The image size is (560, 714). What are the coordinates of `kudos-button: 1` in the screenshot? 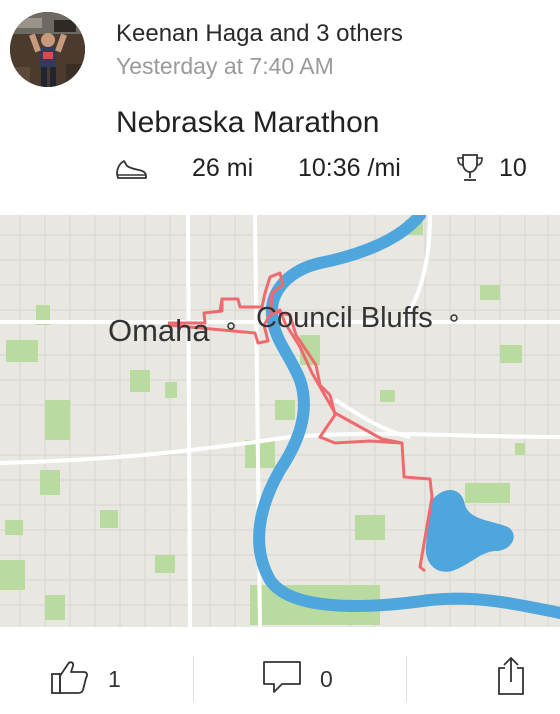 It's located at (100, 671).